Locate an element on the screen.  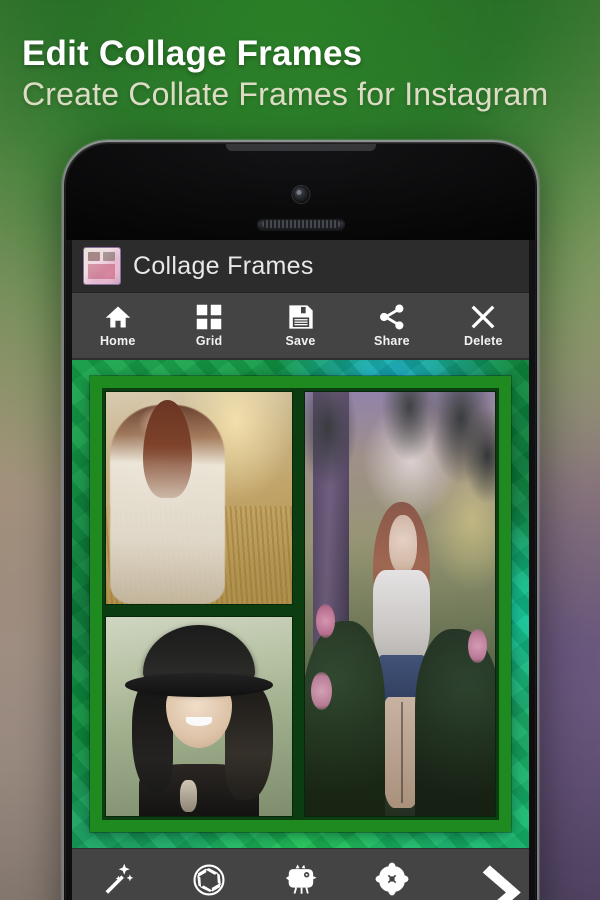
front-camera-icon is located at coordinates (300, 194).